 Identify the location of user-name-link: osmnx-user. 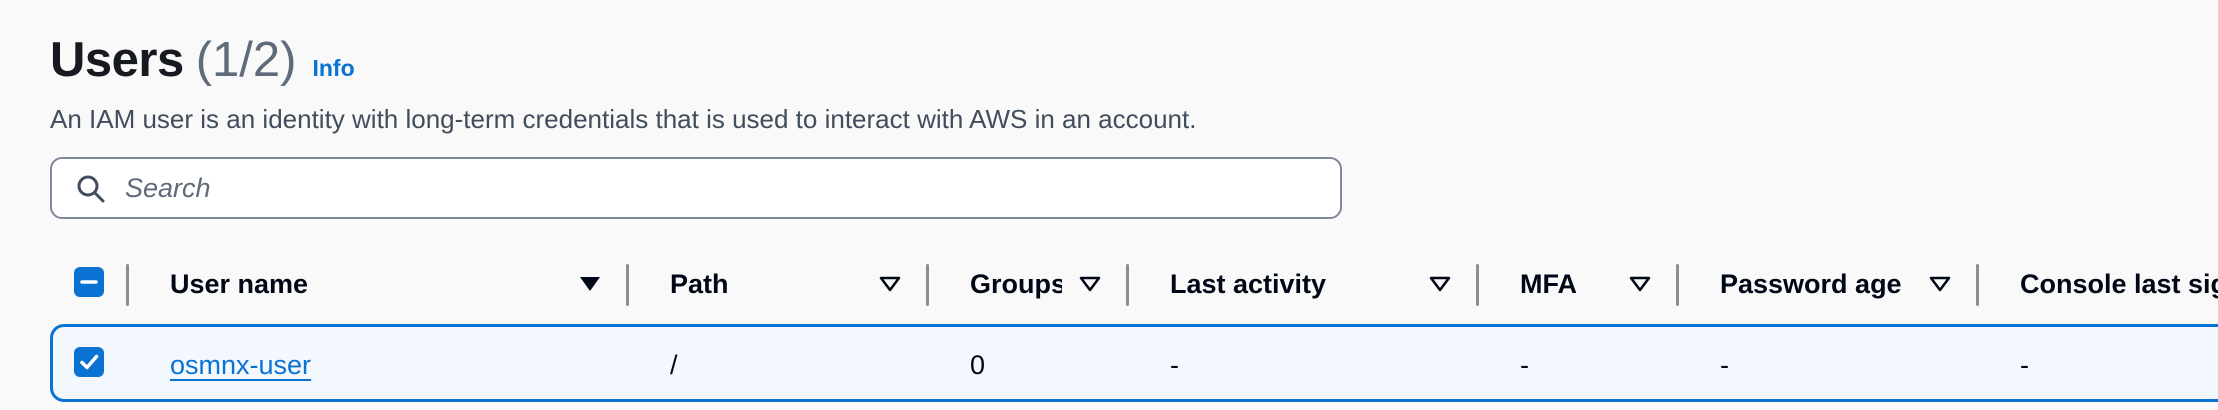
(240, 365).